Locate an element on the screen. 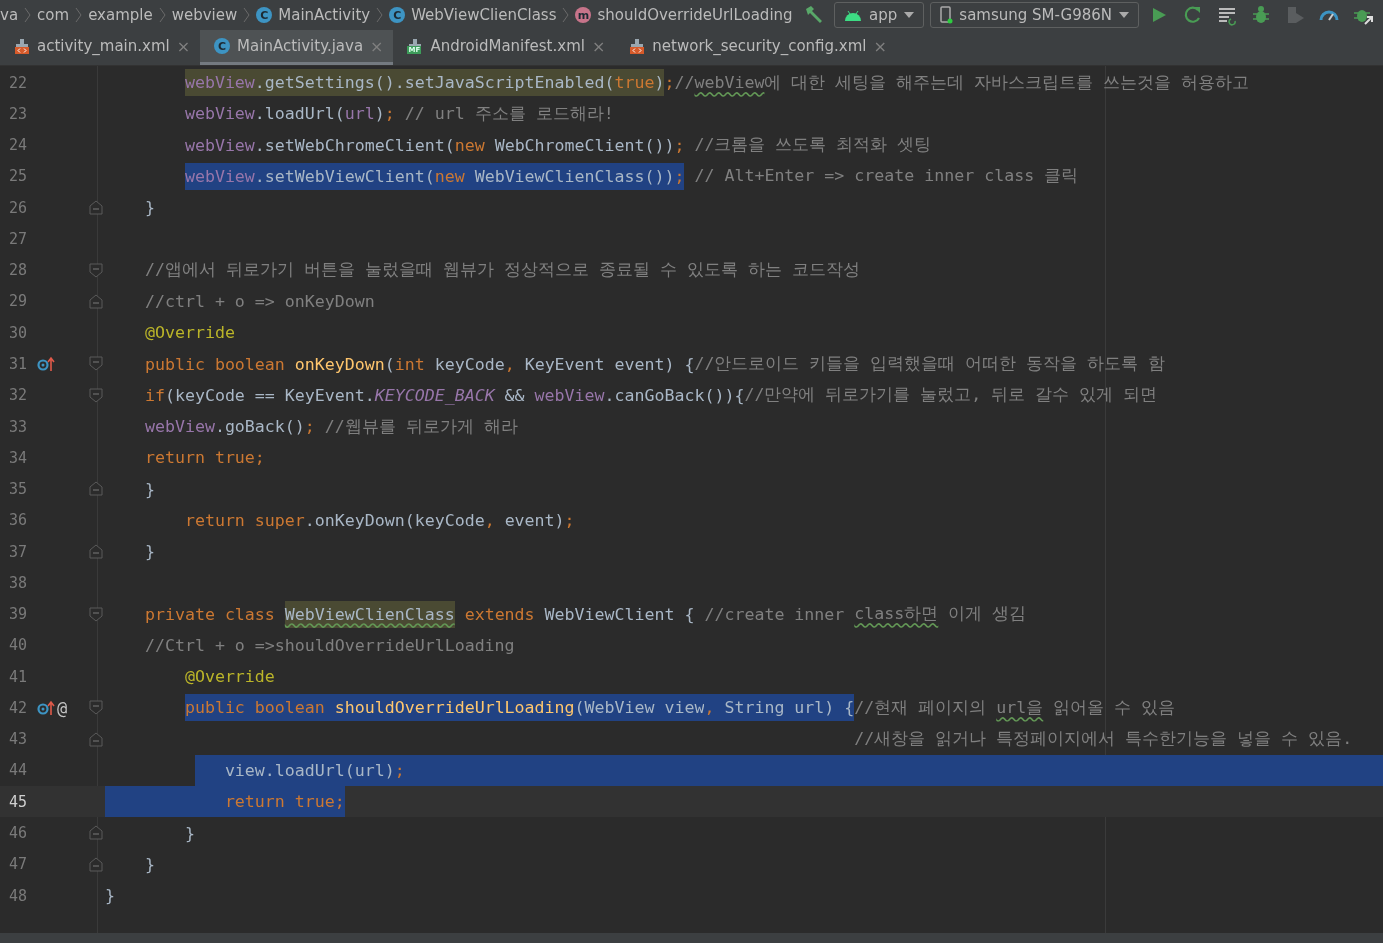  breadcrumb-item: example is located at coordinates (120, 15).